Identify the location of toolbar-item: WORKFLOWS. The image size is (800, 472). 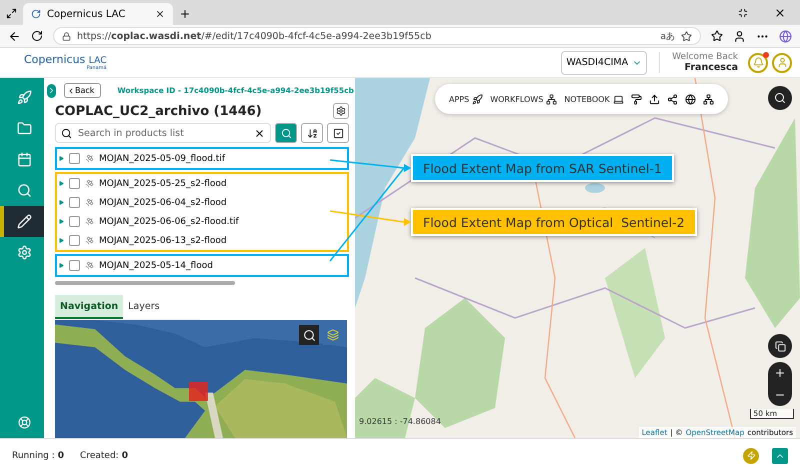
(524, 99).